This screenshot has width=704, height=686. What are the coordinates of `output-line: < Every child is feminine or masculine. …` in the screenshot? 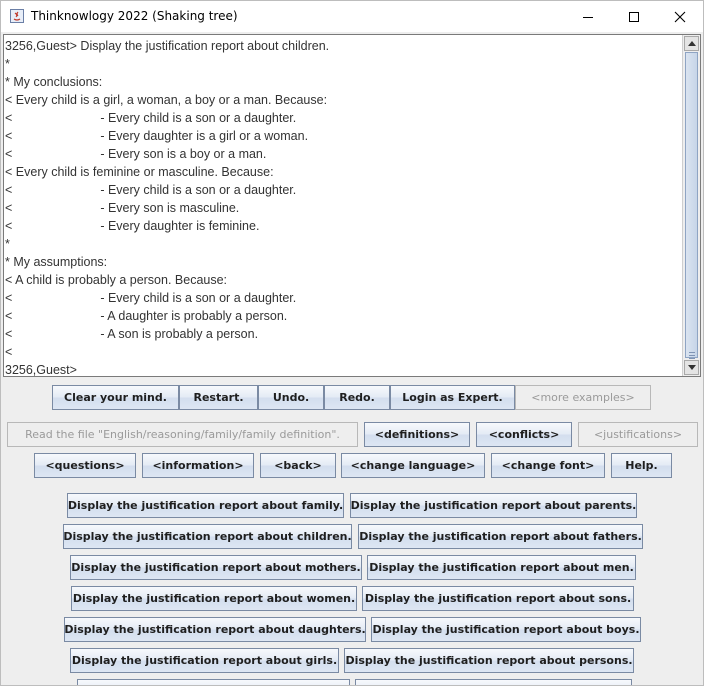 It's located at (342, 172).